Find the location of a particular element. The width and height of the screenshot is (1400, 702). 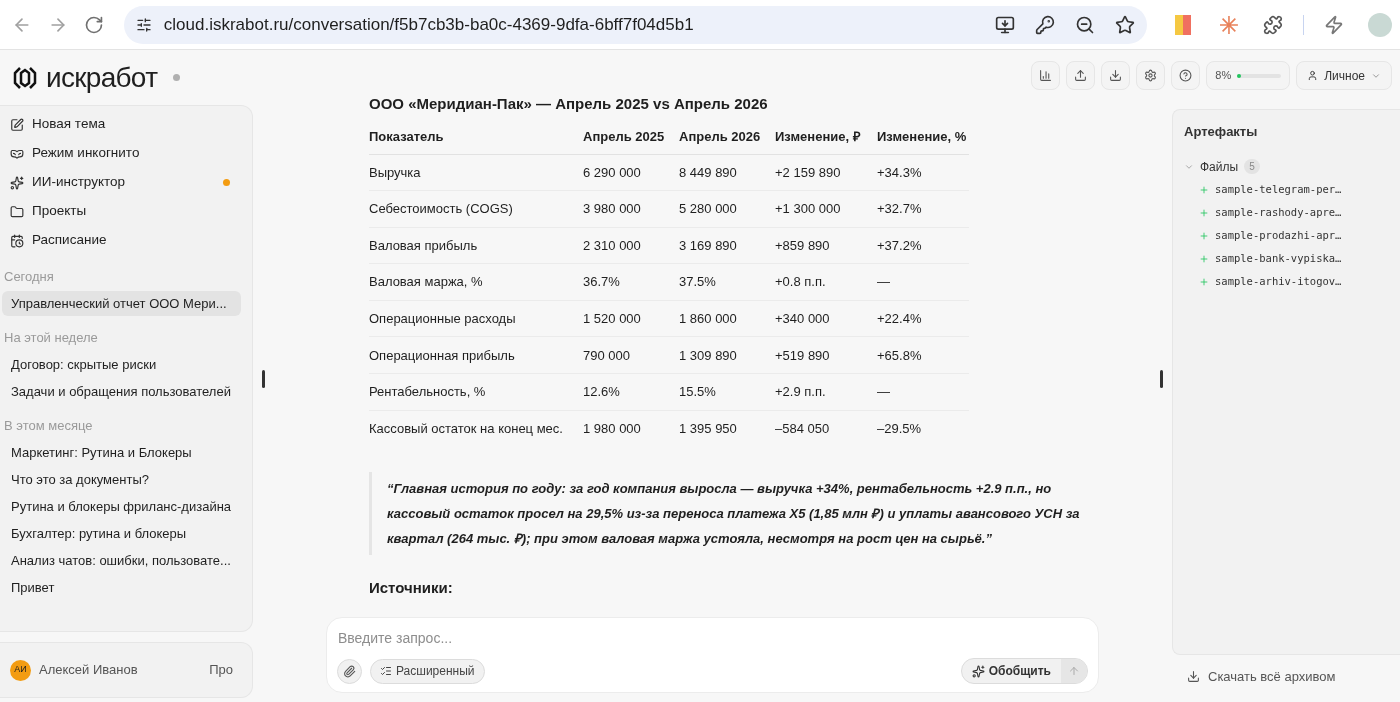

download-button is located at coordinates (1116, 75).